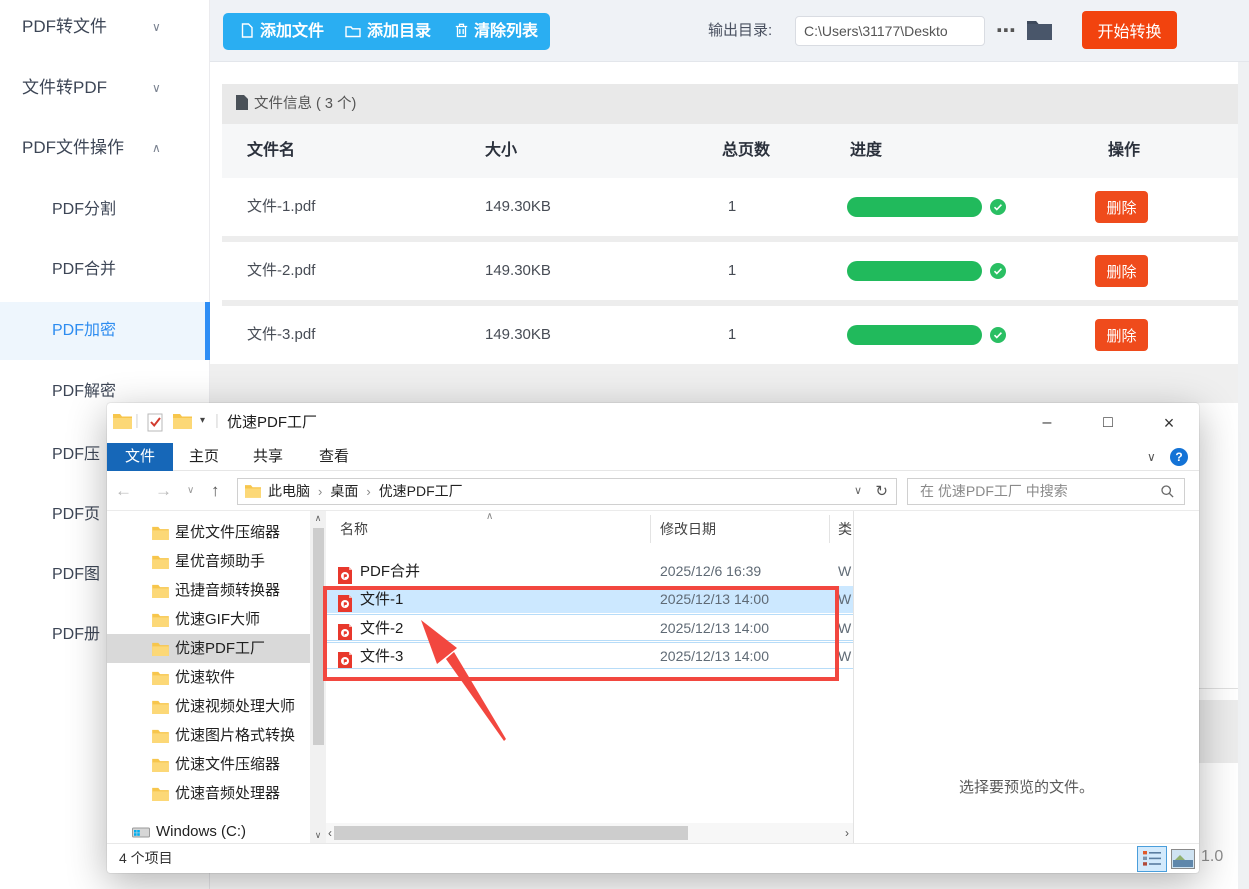 The image size is (1249, 889). What do you see at coordinates (318, 518) in the screenshot?
I see `scroll-up-icon: ∧` at bounding box center [318, 518].